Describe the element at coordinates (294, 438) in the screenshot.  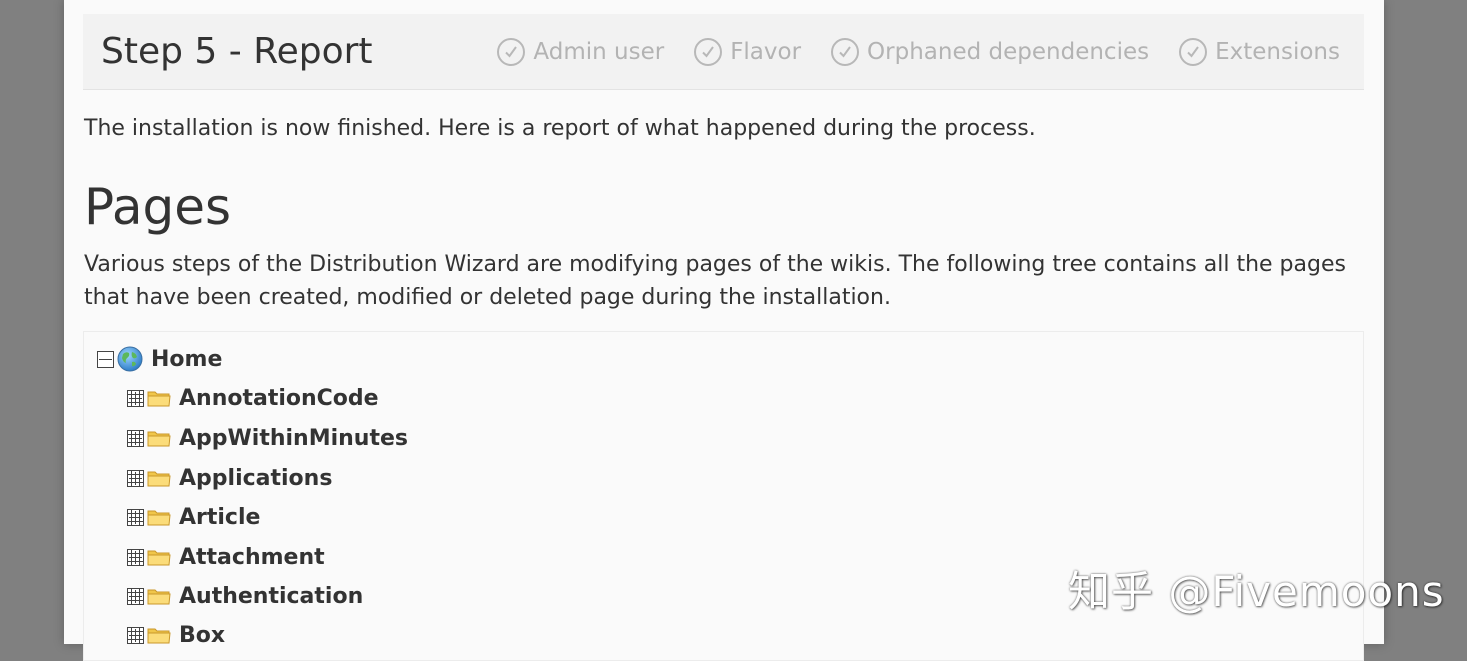
I see `tree-node-label: AppWithinMinutes` at that location.